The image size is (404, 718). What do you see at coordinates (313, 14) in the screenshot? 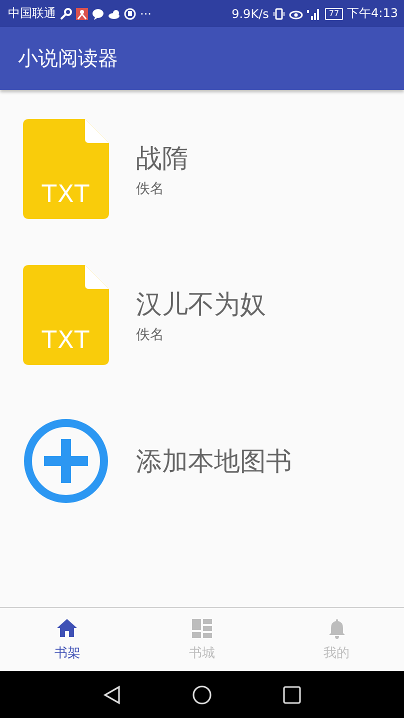
I see `signal-icon` at bounding box center [313, 14].